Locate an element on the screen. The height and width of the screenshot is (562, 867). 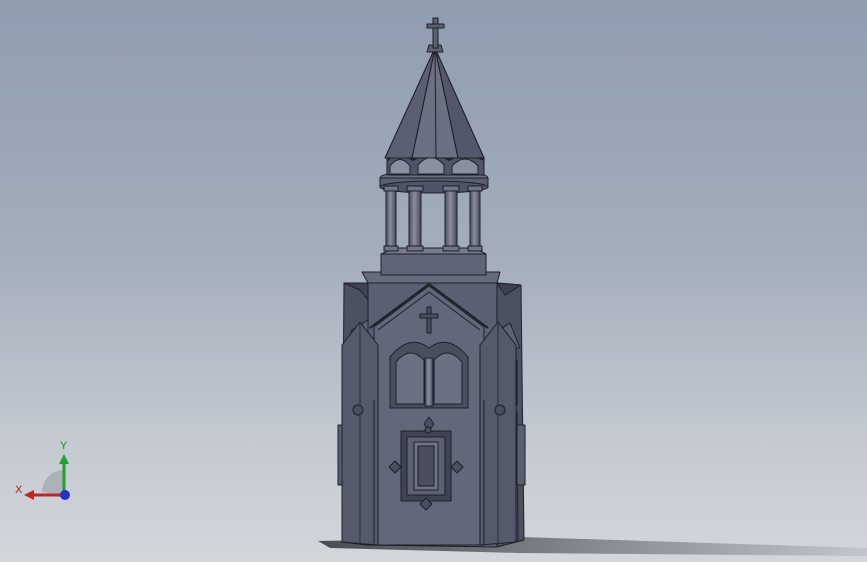
orientation-triad: X Y is located at coordinates (47, 475).